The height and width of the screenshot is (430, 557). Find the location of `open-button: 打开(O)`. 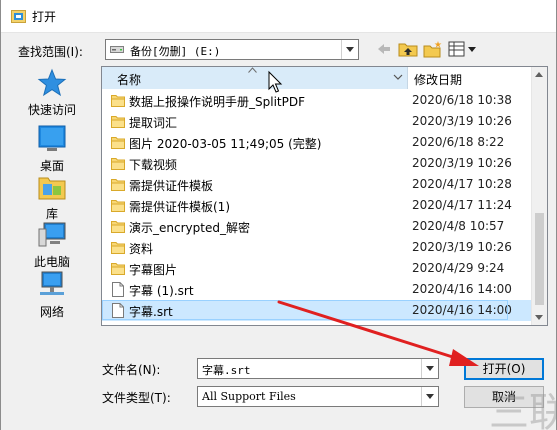

open-button: 打开(O) is located at coordinates (504, 369).